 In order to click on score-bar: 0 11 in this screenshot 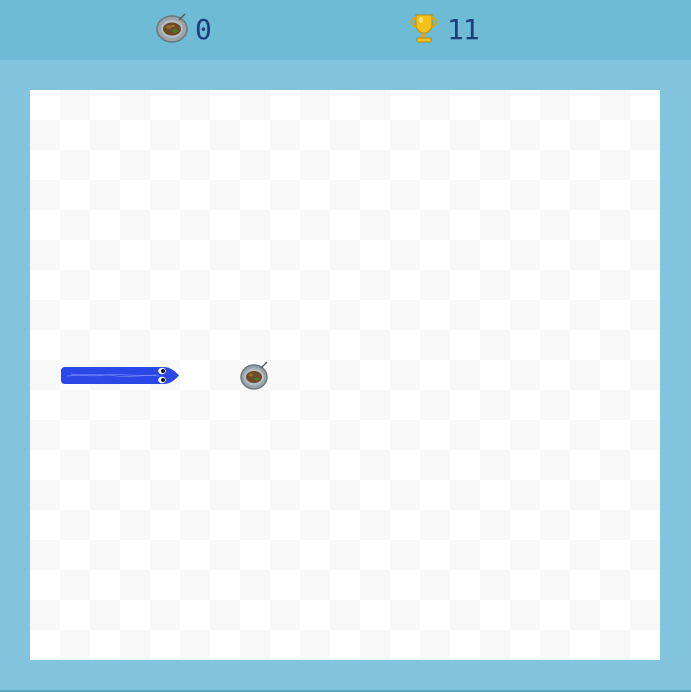, I will do `click(345, 30)`.